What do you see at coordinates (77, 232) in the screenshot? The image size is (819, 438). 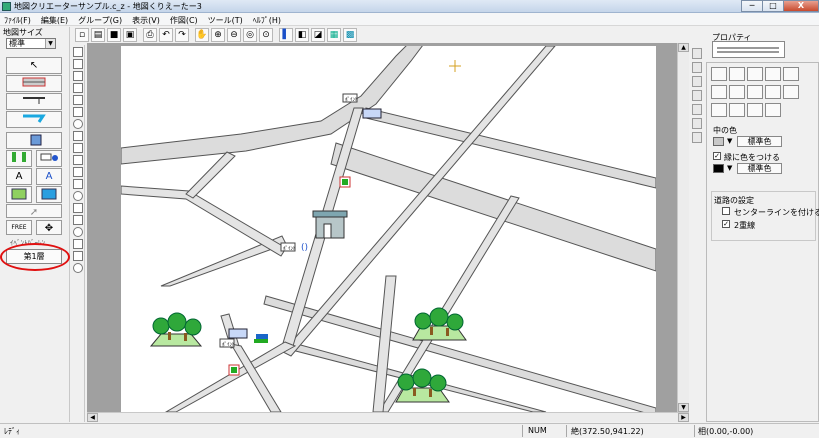 I see `shape-oval-icon` at bounding box center [77, 232].